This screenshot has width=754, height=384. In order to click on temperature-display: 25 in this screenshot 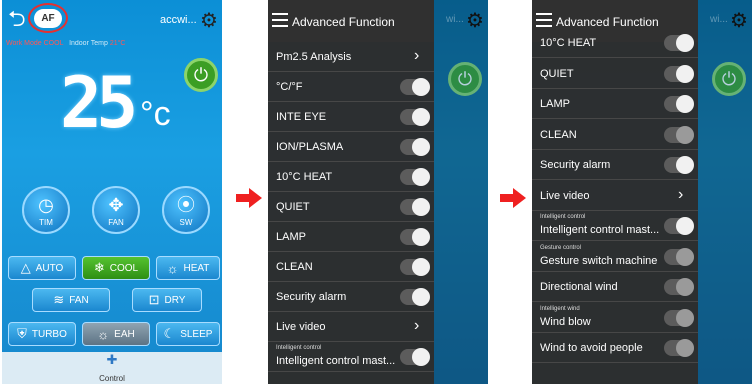, I will do `click(99, 103)`.